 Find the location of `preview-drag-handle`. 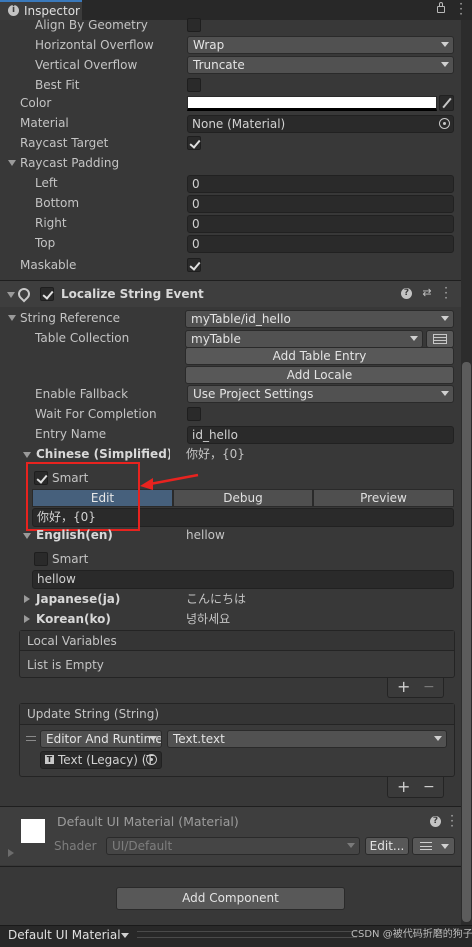

preview-drag-handle is located at coordinates (247, 934).